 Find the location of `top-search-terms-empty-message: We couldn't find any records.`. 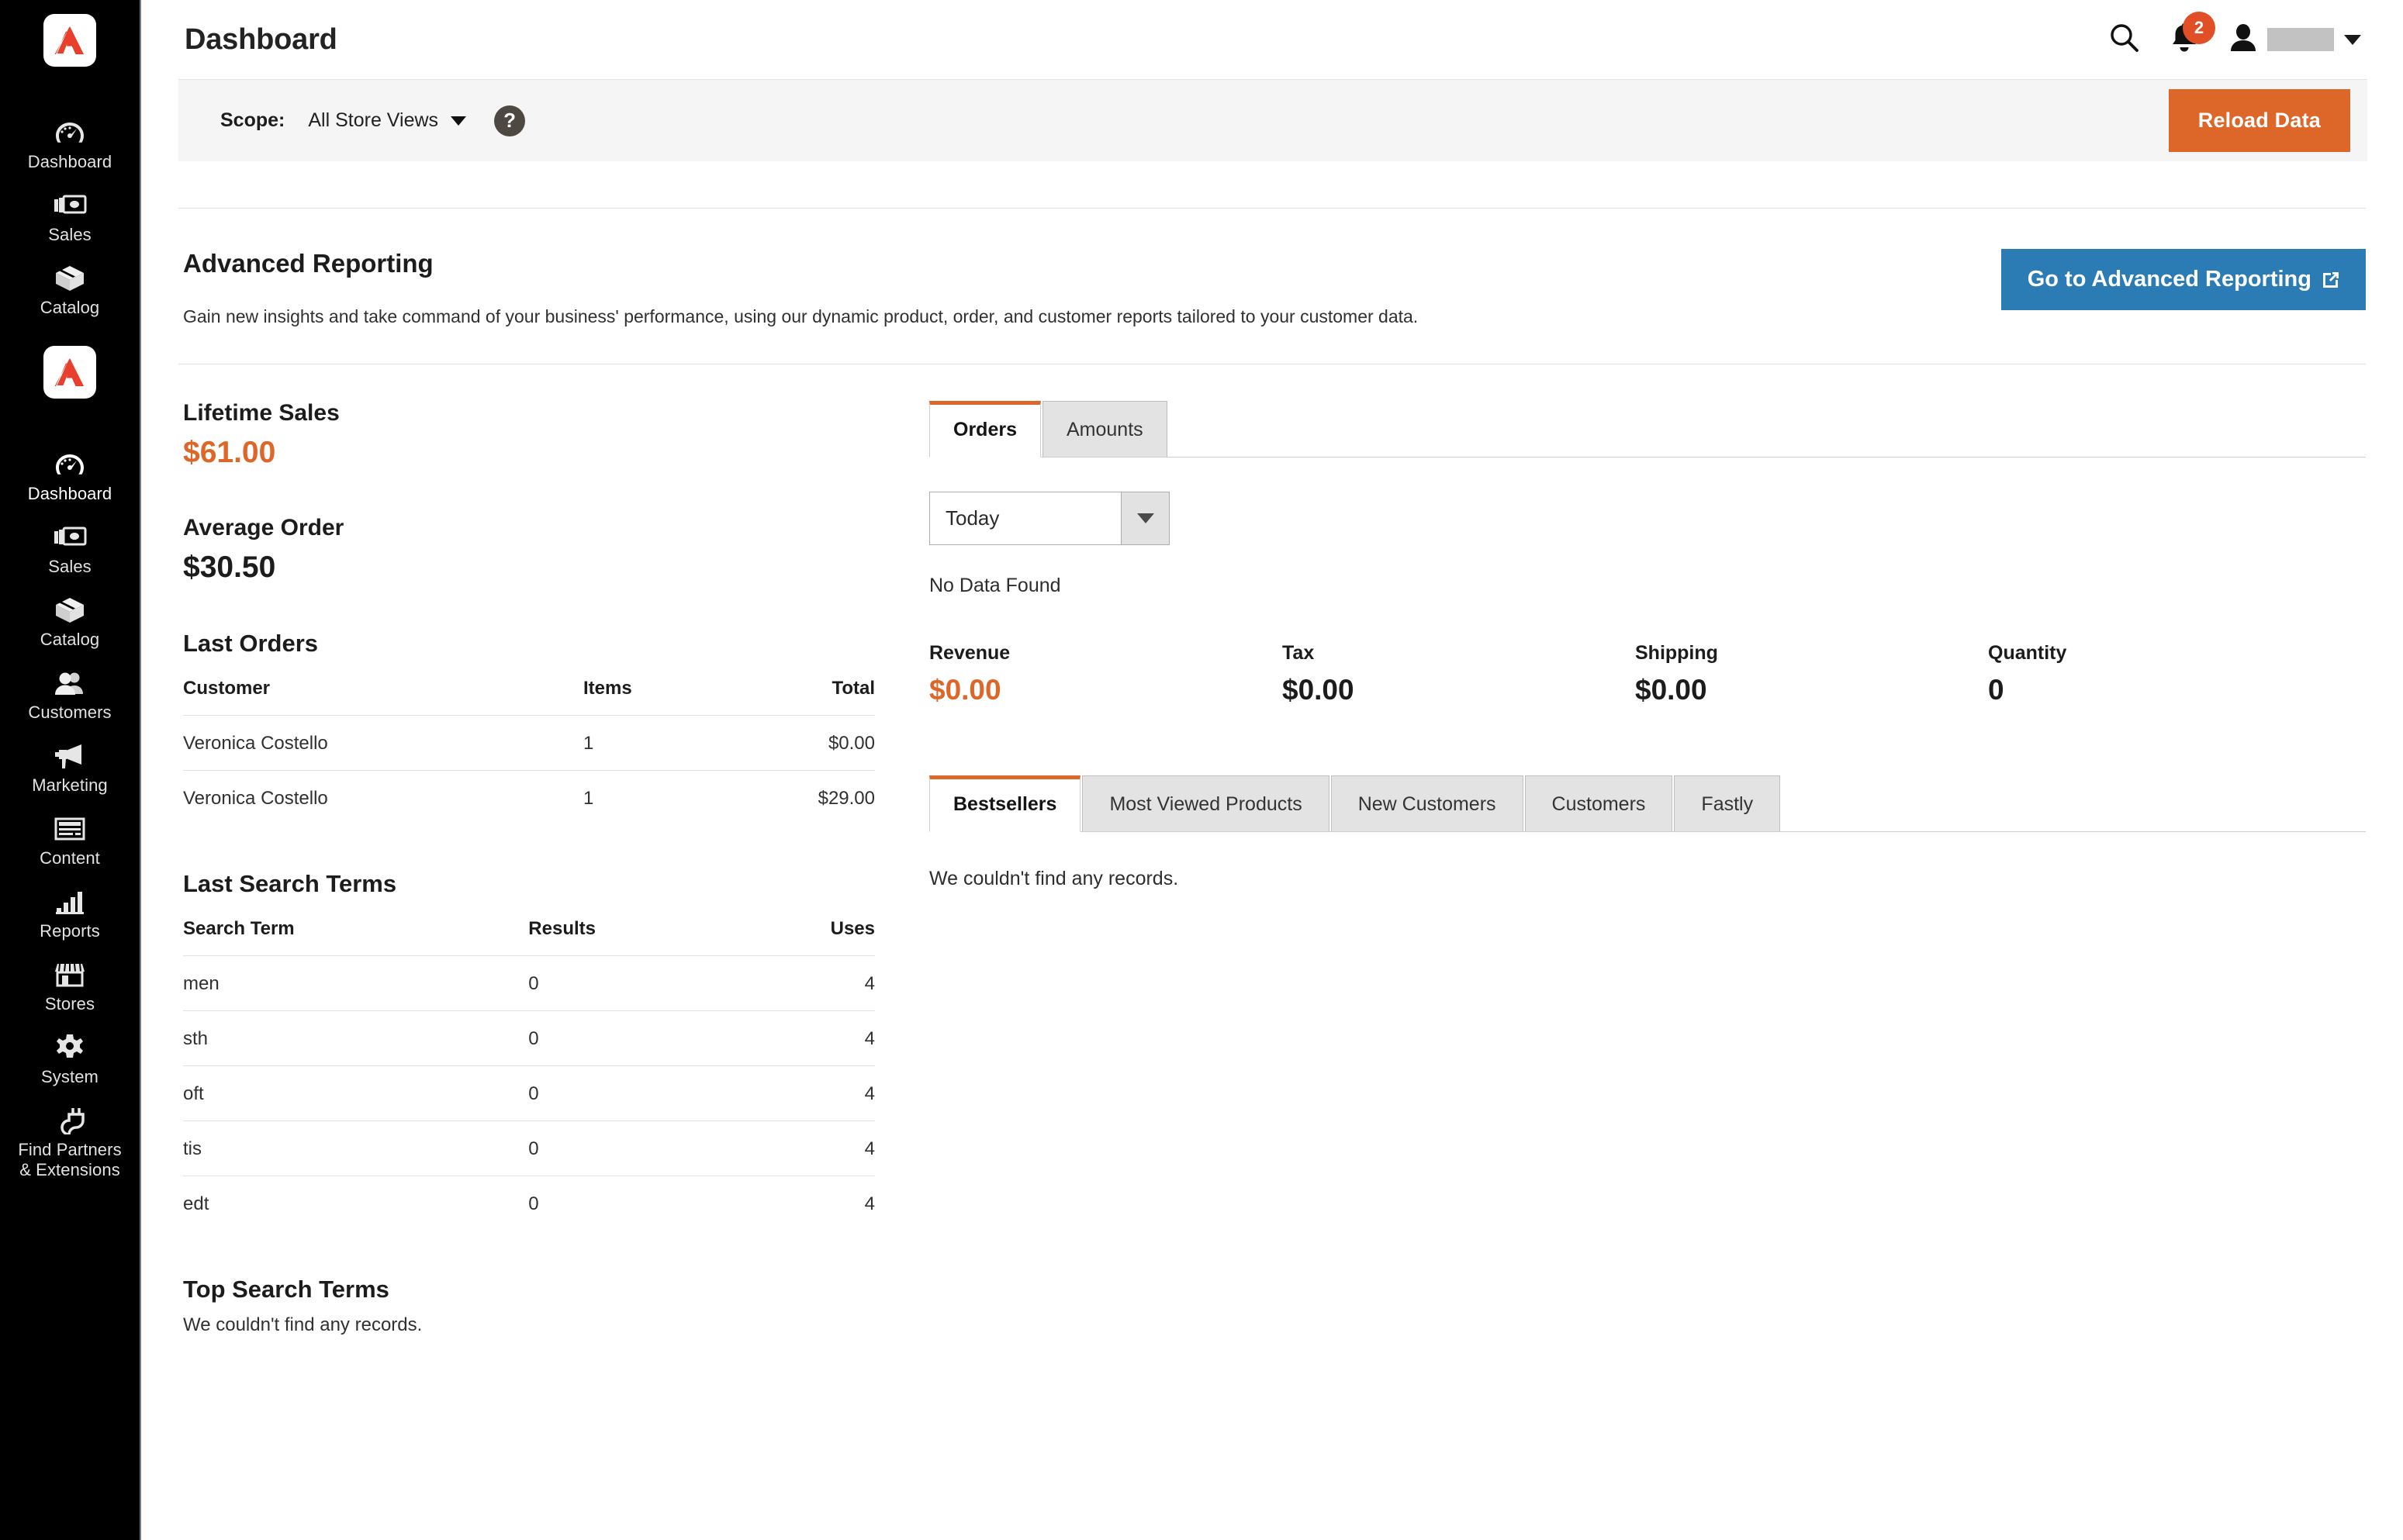

top-search-terms-empty-message: We couldn't find any records. is located at coordinates (303, 1324).